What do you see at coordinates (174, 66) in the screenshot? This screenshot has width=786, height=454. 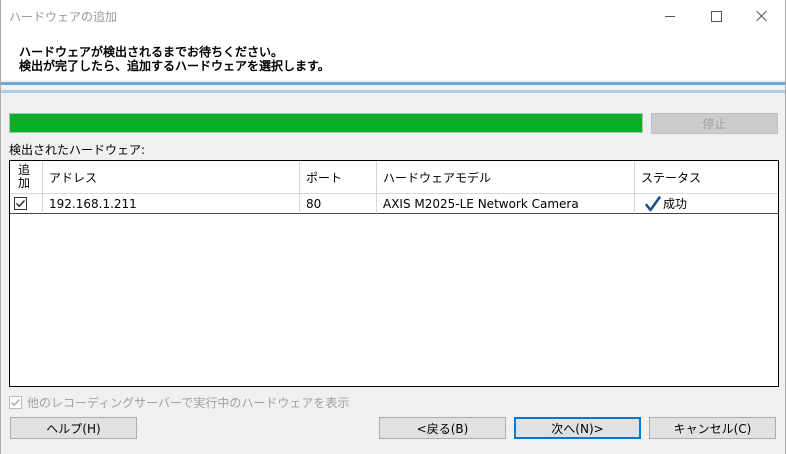 I see `instruction-line-2: 検出が完了したら、追加するハードウェアを選択します。` at bounding box center [174, 66].